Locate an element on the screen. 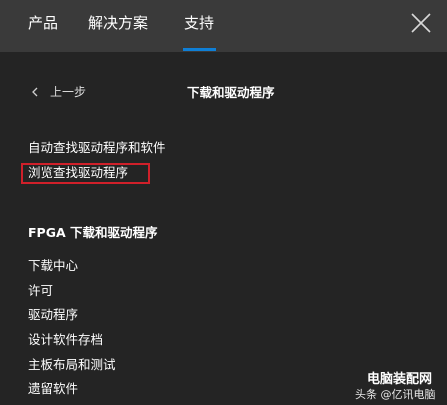 The width and height of the screenshot is (447, 405). list-item-design-archive: 设计软件存档 is located at coordinates (65, 340).